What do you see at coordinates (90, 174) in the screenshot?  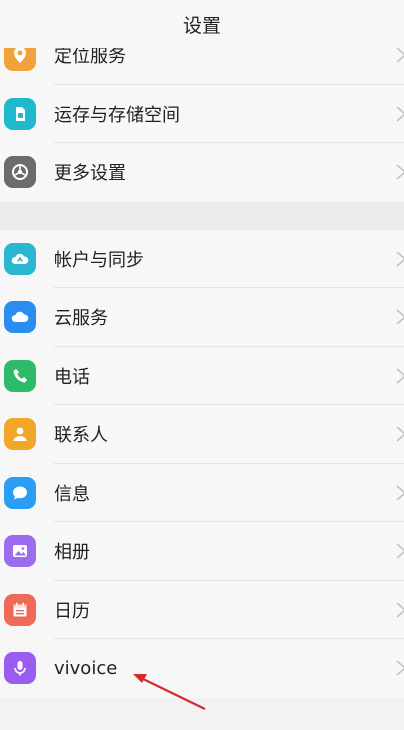 I see `settings-item-label: 更多设置` at bounding box center [90, 174].